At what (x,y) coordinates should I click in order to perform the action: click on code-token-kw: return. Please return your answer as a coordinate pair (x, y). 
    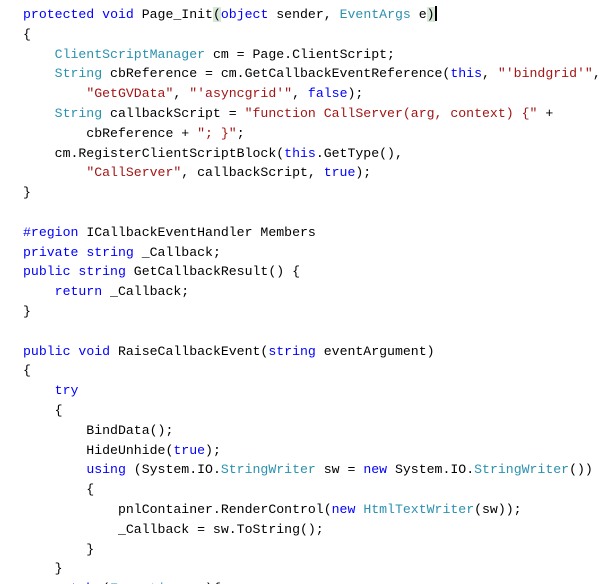
    Looking at the image, I should click on (78, 292).